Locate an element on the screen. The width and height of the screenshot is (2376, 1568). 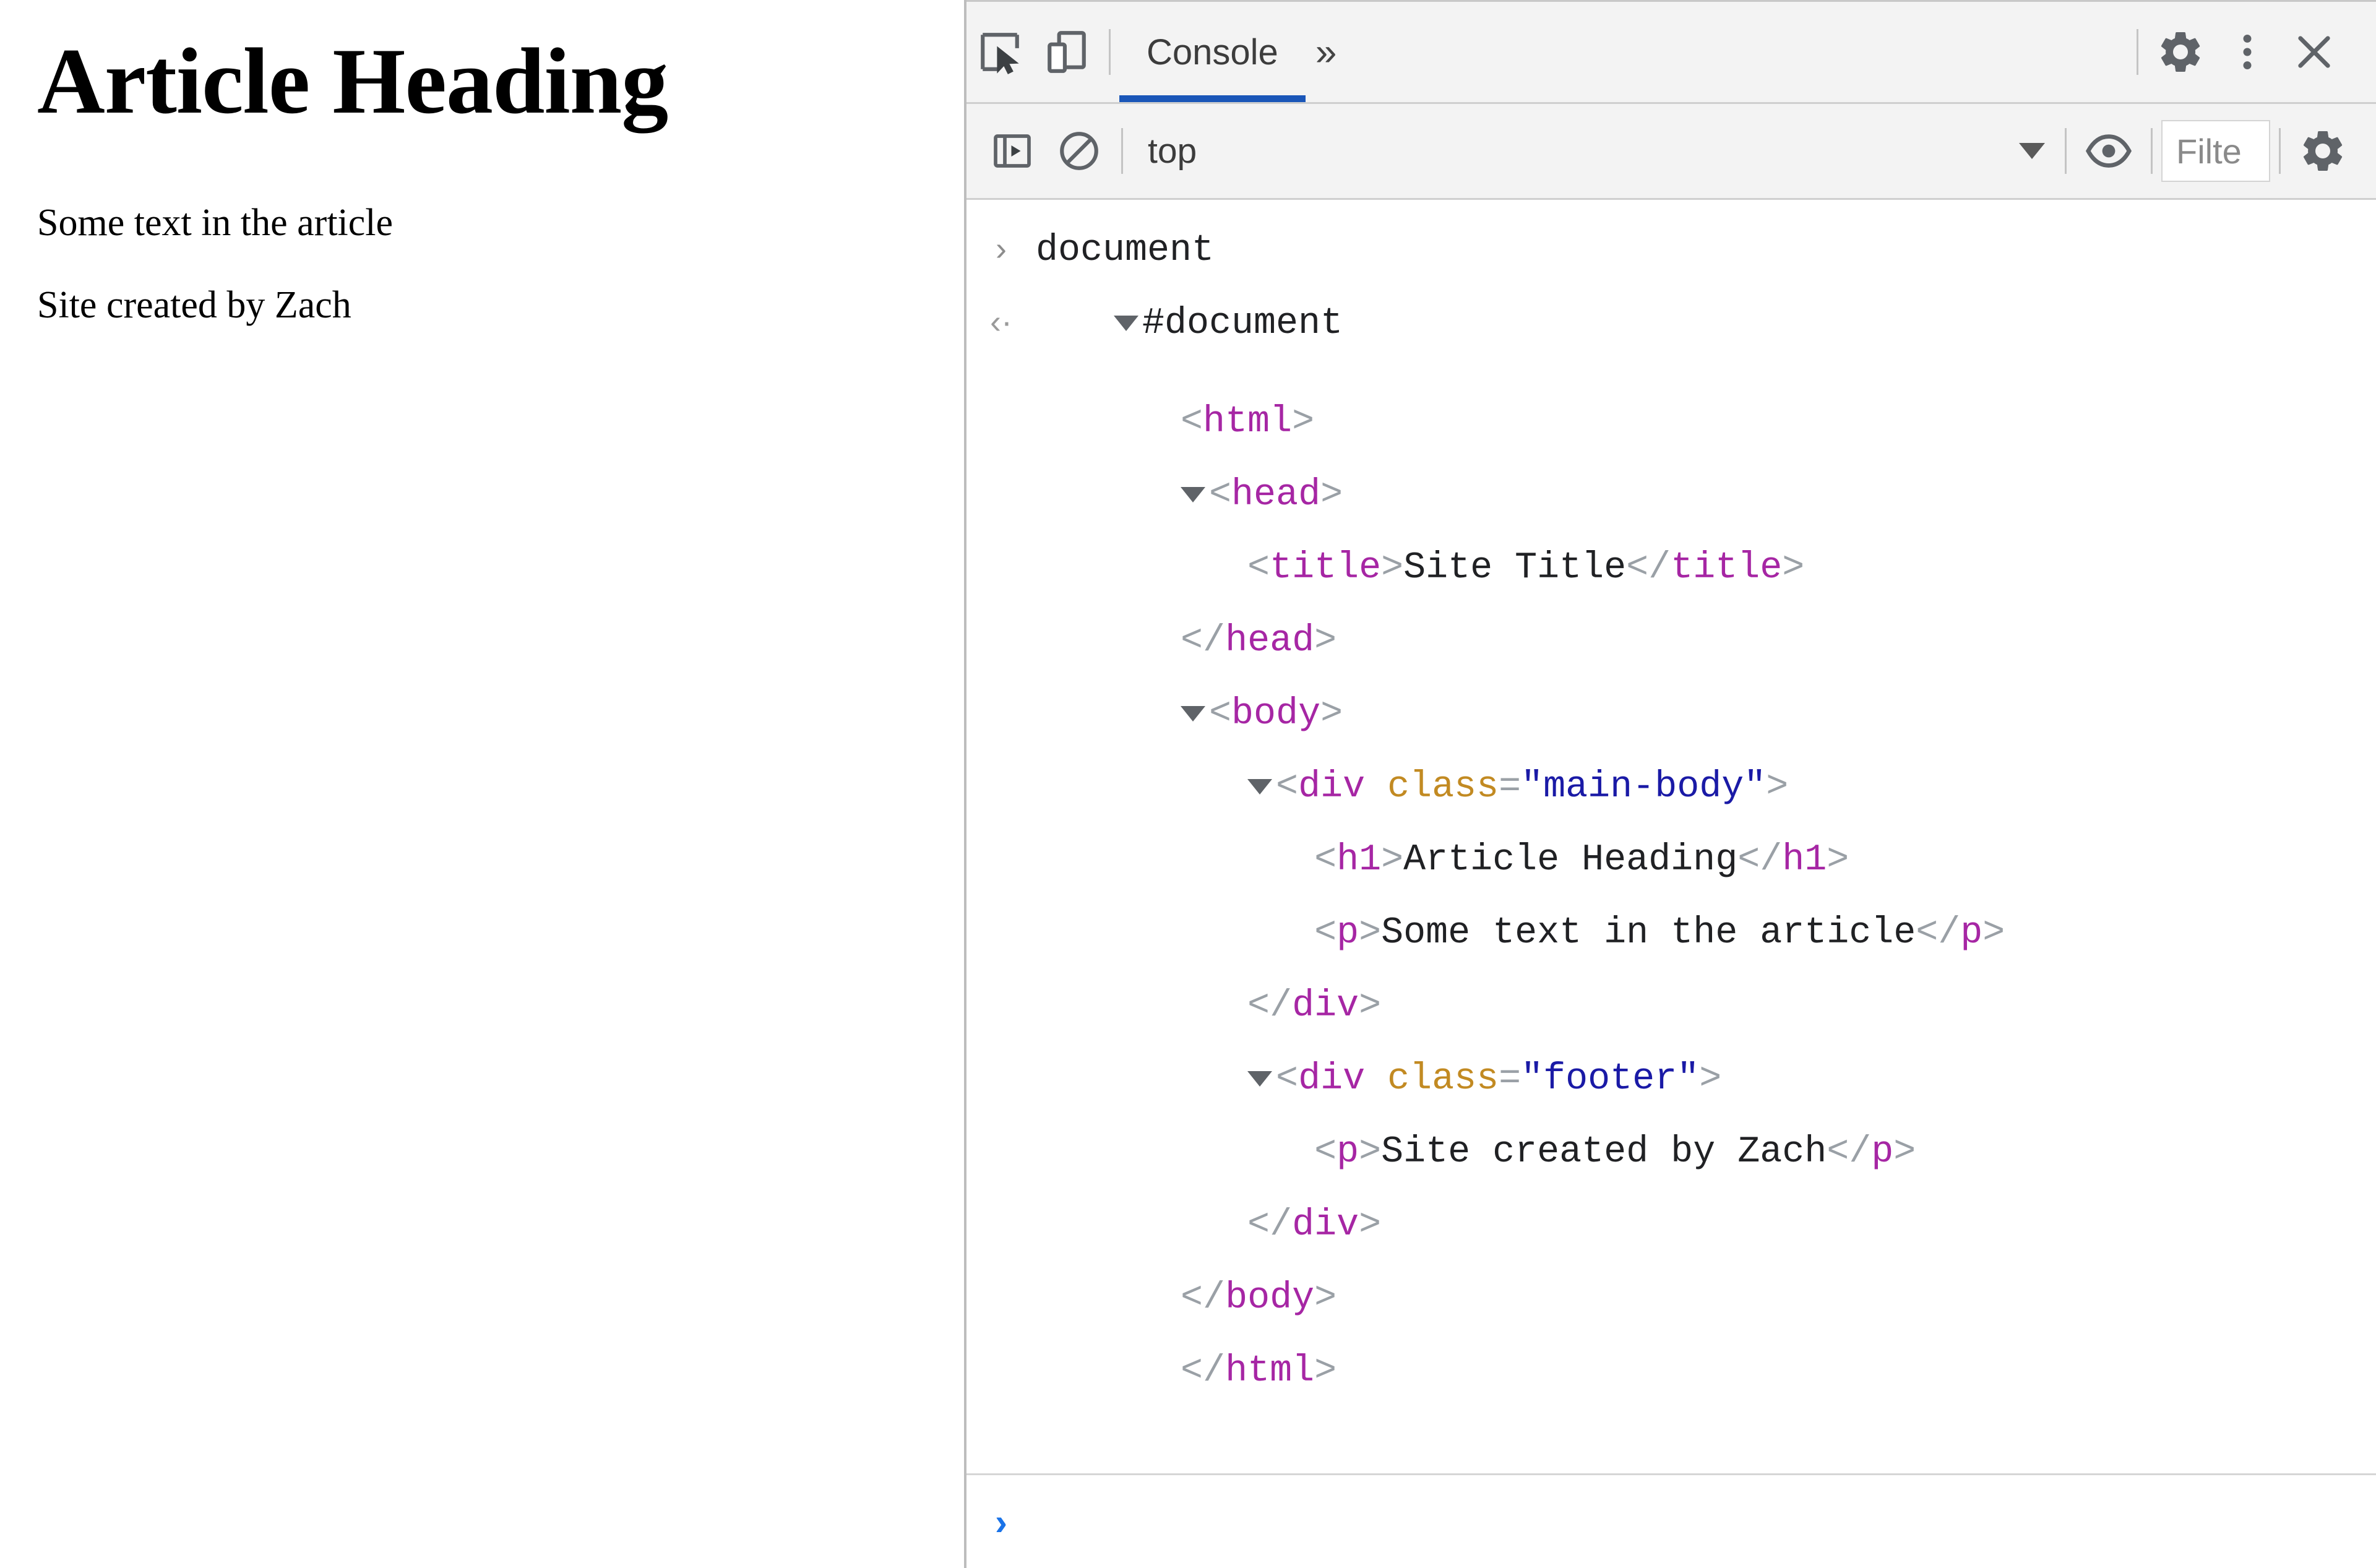
console-context-label: top is located at coordinates (1172, 151).